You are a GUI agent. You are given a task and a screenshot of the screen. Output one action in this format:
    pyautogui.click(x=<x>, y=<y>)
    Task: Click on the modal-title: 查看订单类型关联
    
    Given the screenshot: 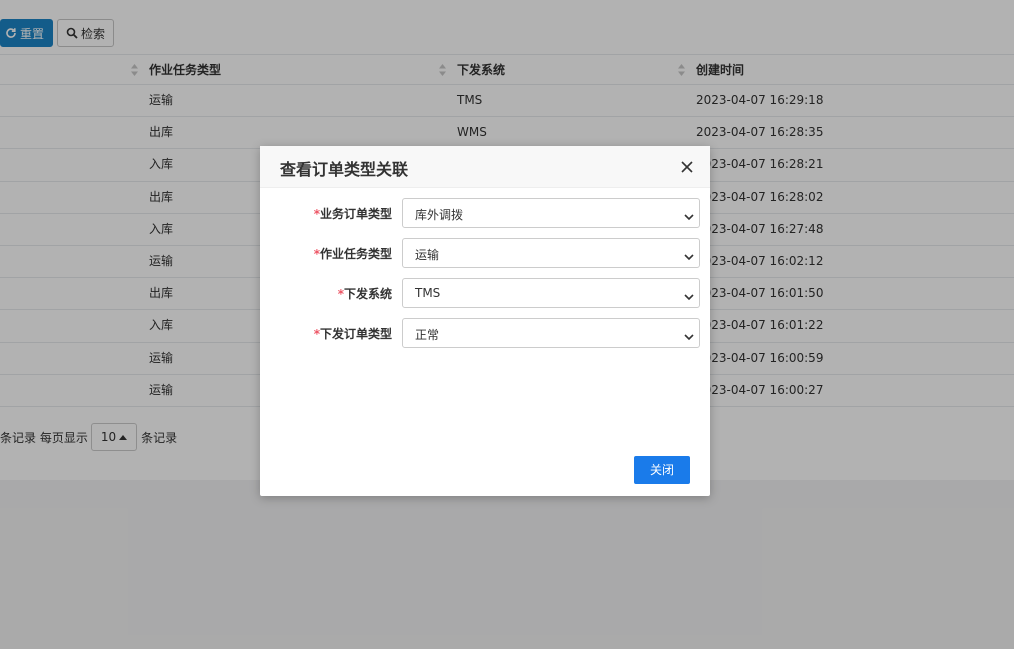 What is the action you would take?
    pyautogui.click(x=344, y=169)
    